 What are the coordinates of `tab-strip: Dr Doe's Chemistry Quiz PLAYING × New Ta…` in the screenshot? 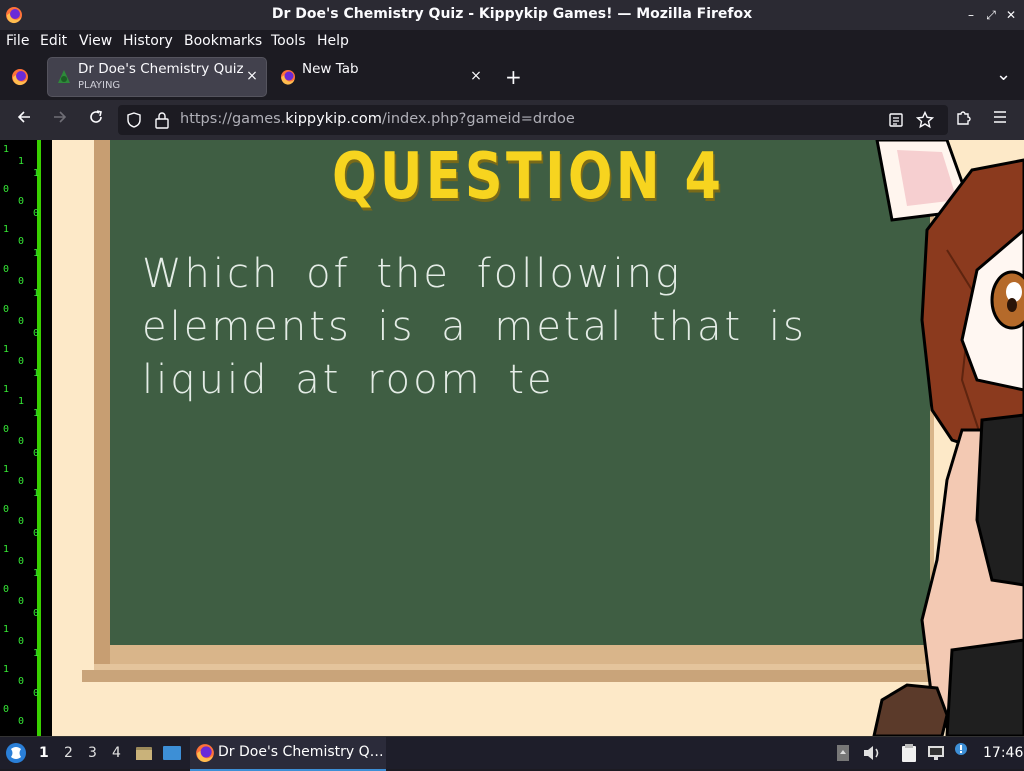 It's located at (512, 77).